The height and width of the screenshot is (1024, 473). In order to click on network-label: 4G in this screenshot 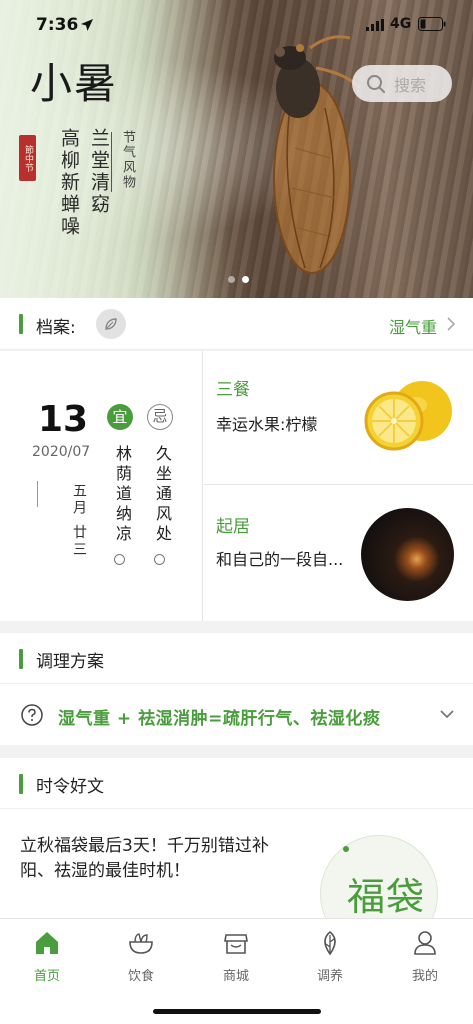, I will do `click(401, 24)`.